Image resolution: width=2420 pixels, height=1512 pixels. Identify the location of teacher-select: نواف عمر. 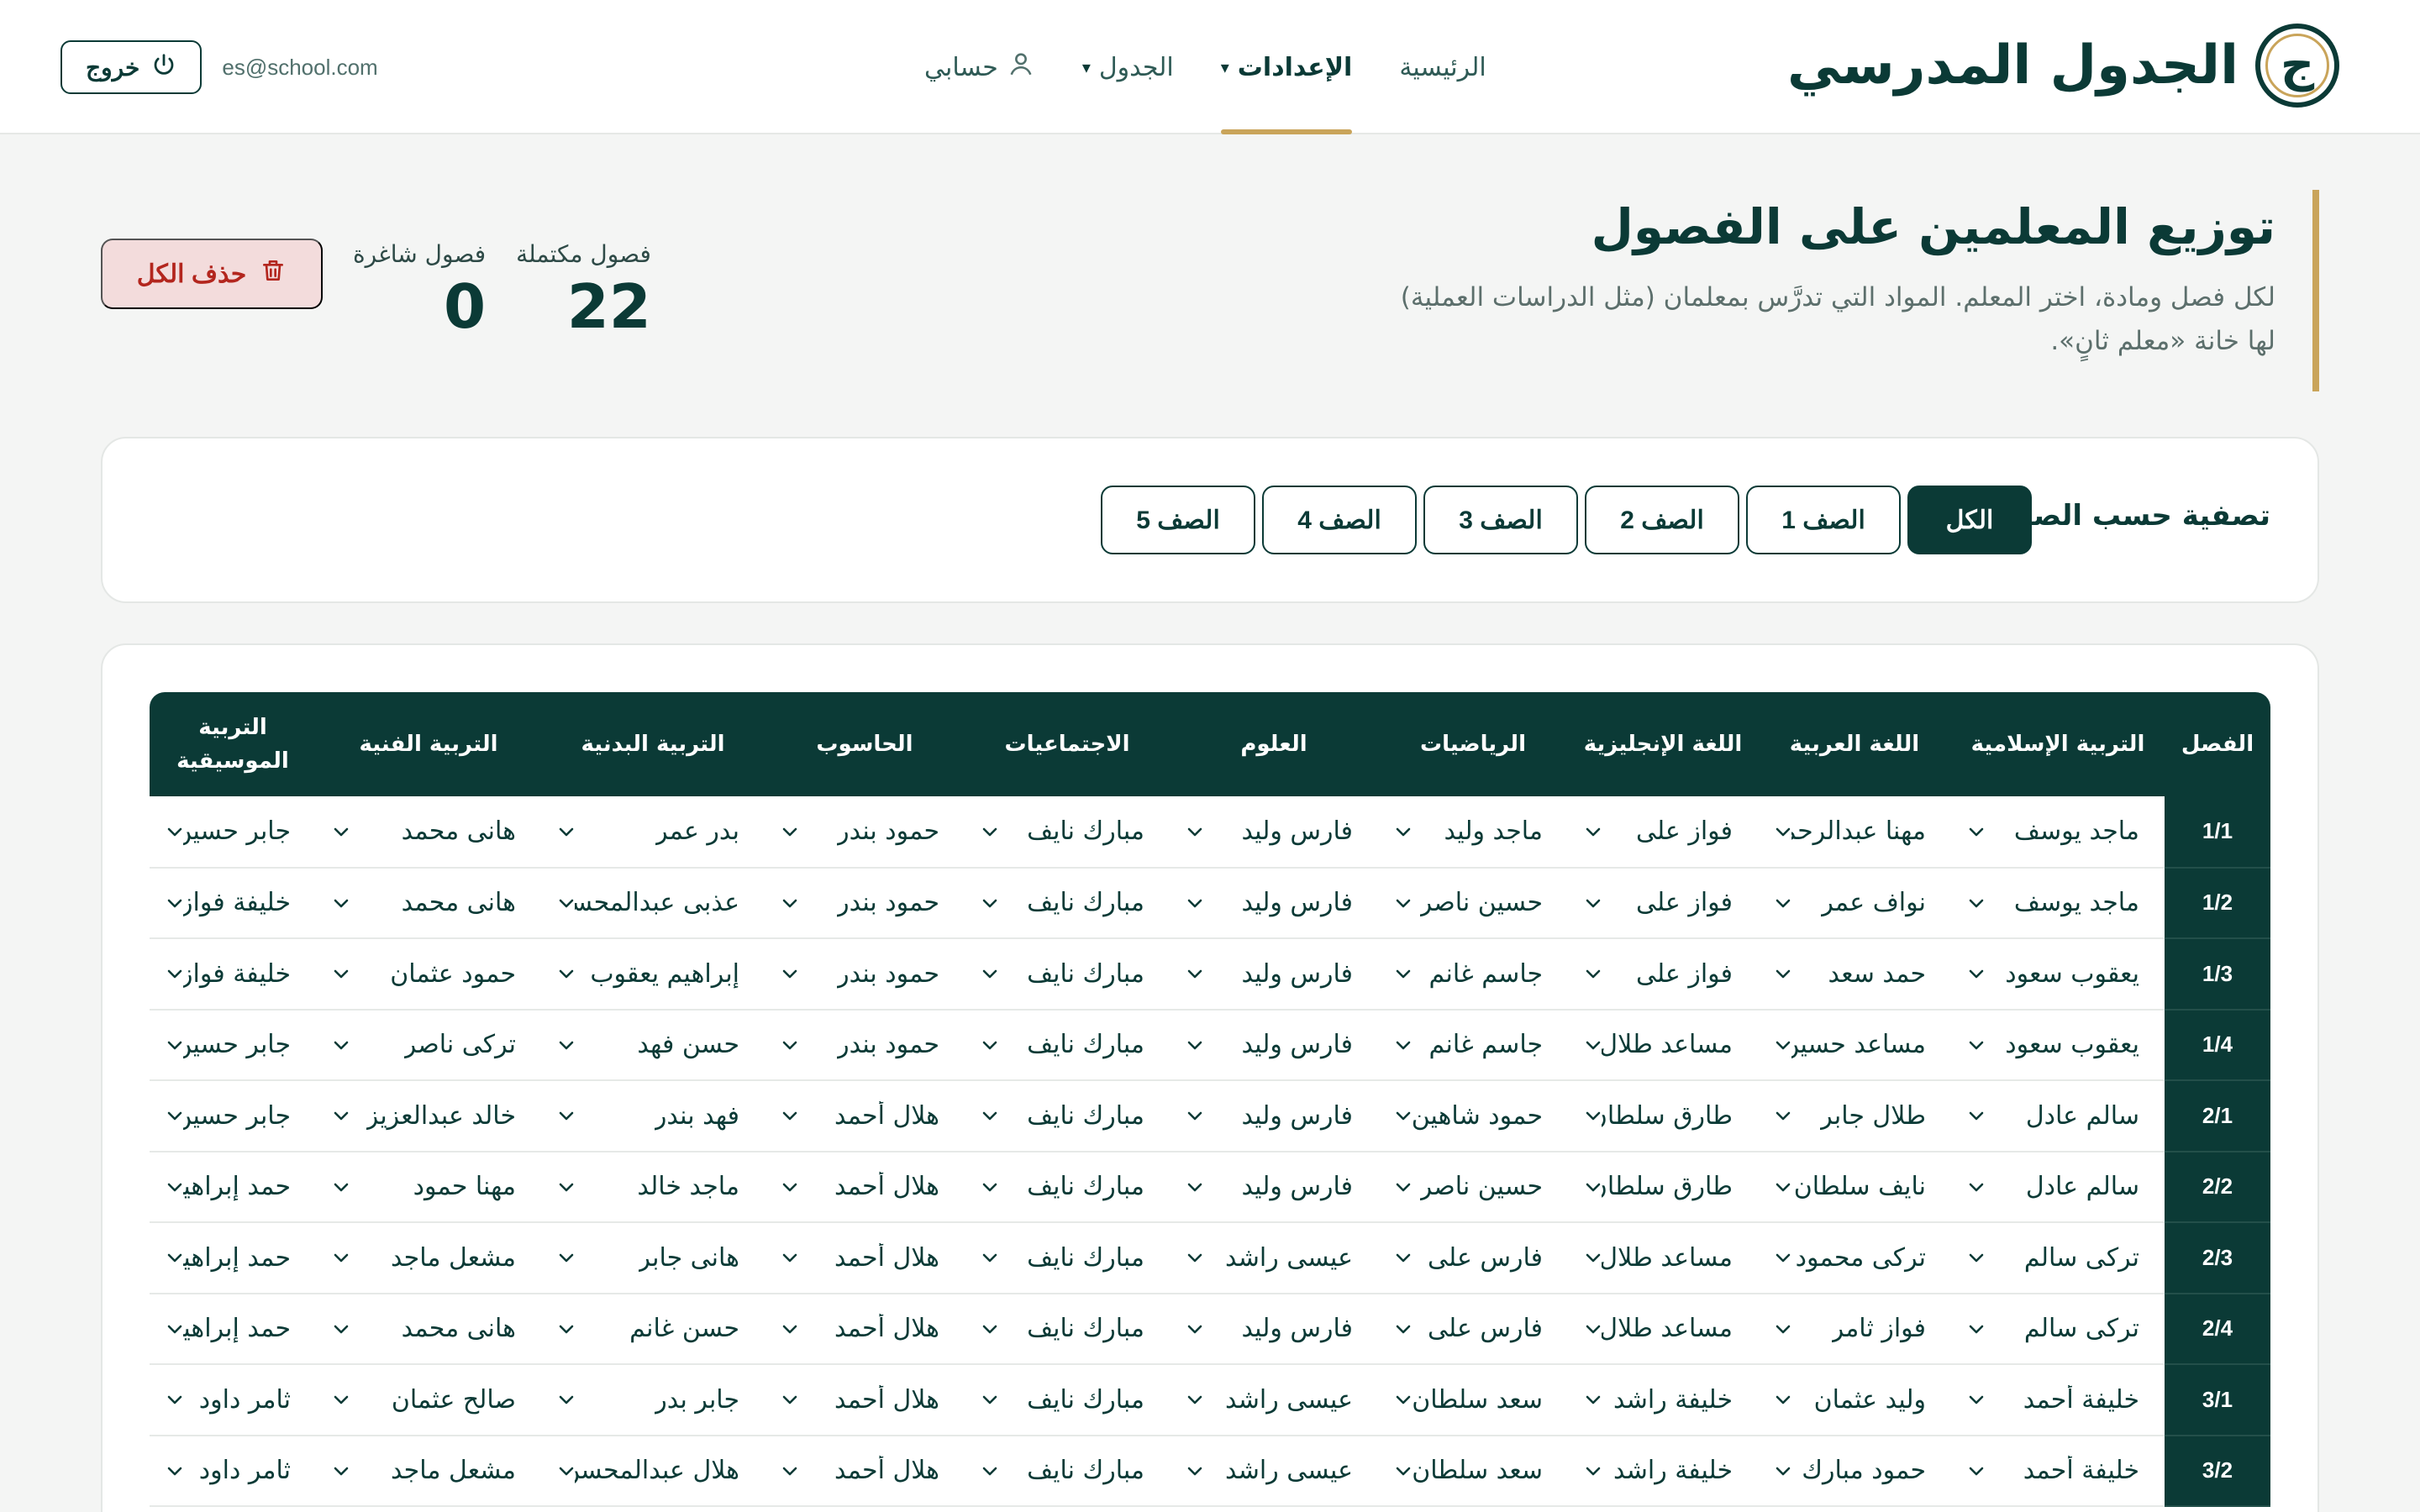
(1855, 903).